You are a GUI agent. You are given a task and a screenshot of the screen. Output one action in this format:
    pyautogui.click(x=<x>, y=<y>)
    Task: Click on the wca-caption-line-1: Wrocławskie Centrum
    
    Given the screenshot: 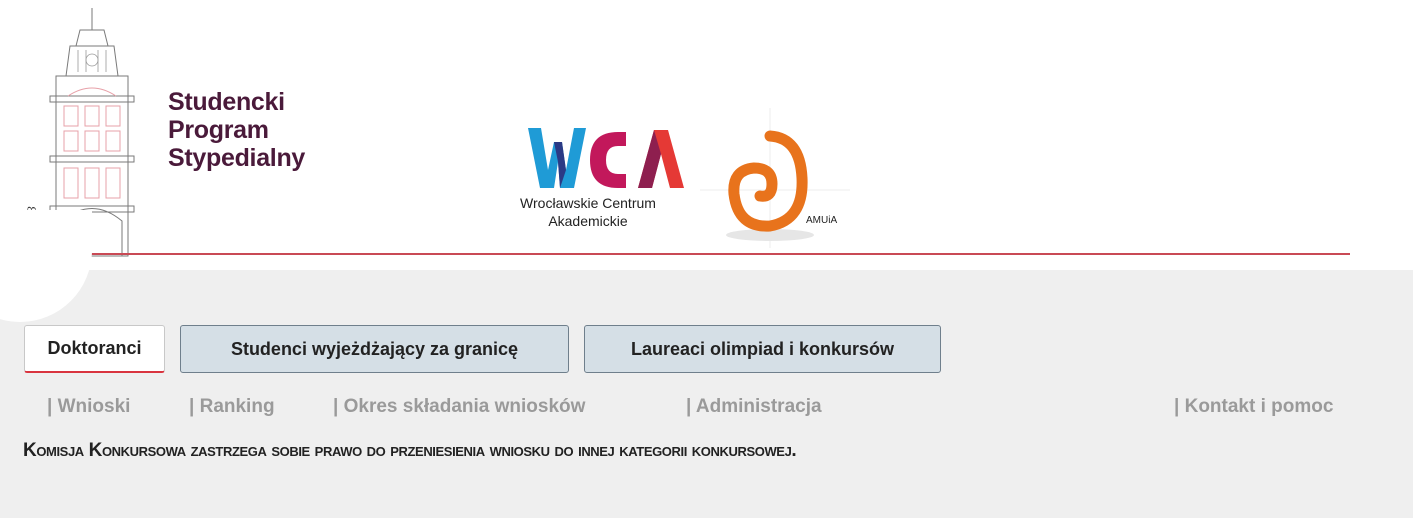 What is the action you would take?
    pyautogui.click(x=588, y=203)
    